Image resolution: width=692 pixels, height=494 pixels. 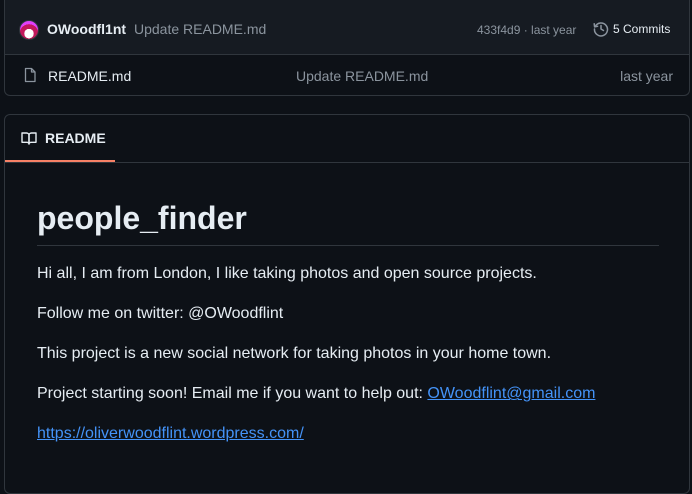 What do you see at coordinates (86, 29) in the screenshot?
I see `commit-author: OWoodfl1nt` at bounding box center [86, 29].